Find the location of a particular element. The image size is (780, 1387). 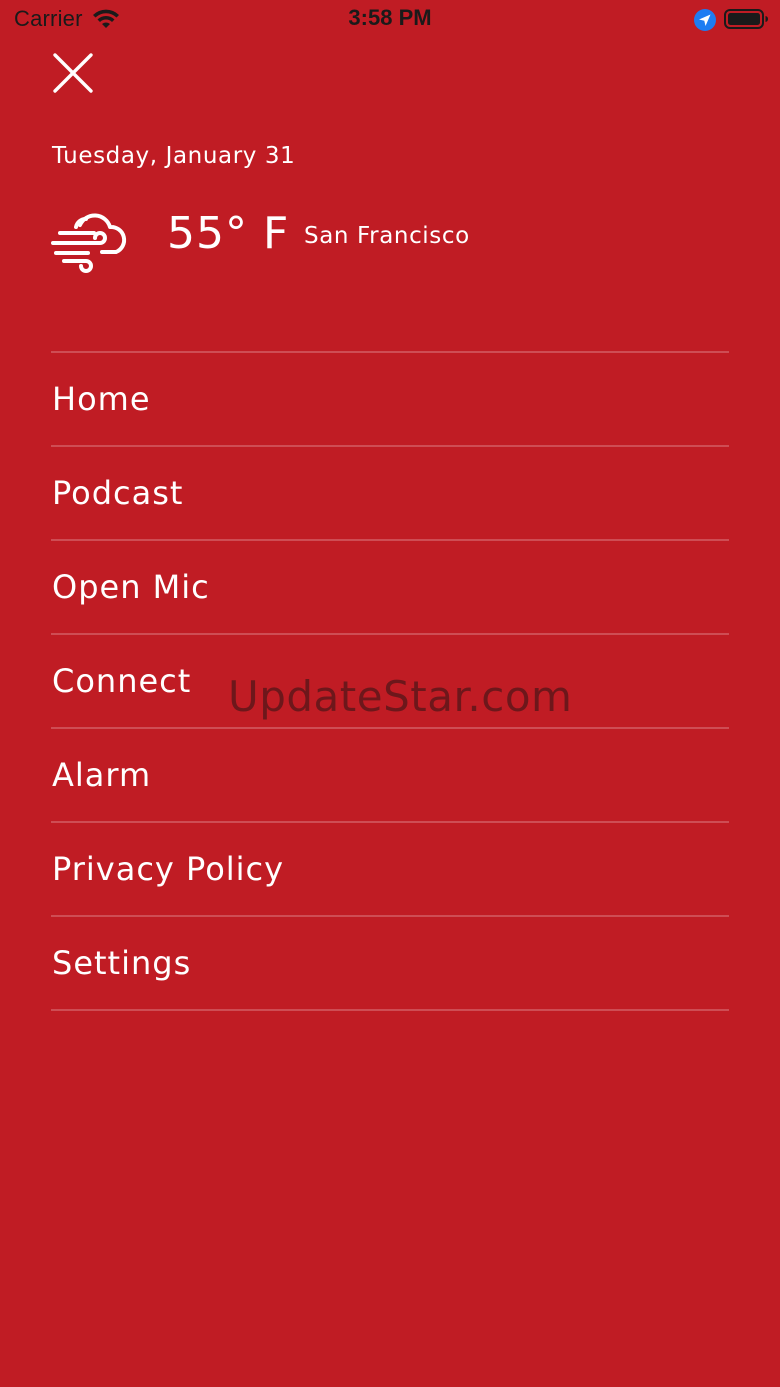

menu-item-podcast: Podcast is located at coordinates (390, 493).